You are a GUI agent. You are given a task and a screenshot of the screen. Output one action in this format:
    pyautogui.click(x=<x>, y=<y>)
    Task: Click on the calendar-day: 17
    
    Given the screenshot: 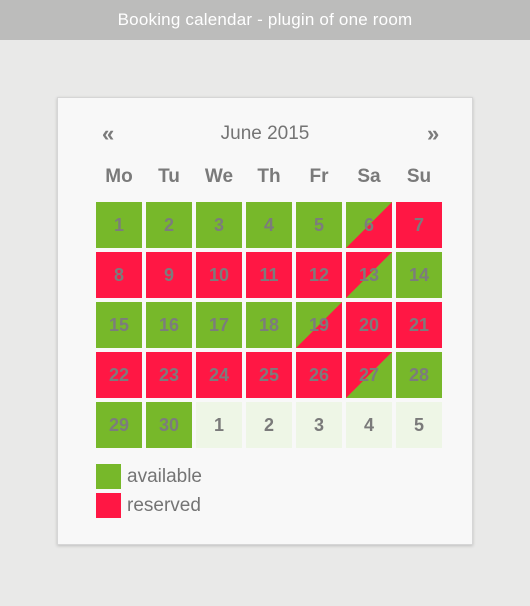 What is the action you would take?
    pyautogui.click(x=219, y=325)
    